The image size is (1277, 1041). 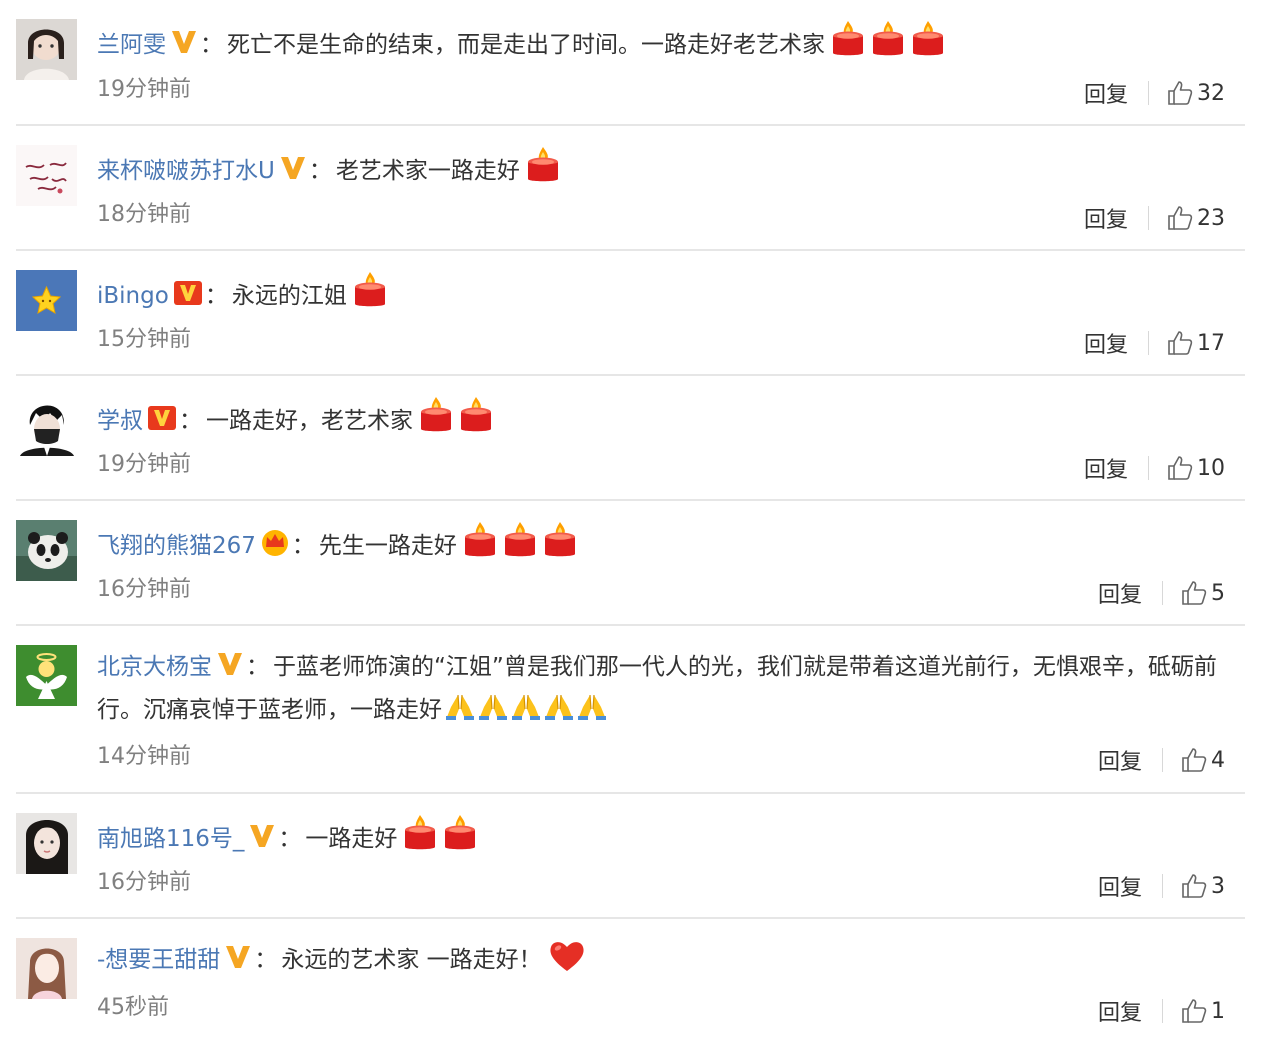 What do you see at coordinates (133, 296) in the screenshot?
I see `username-link: iBingo` at bounding box center [133, 296].